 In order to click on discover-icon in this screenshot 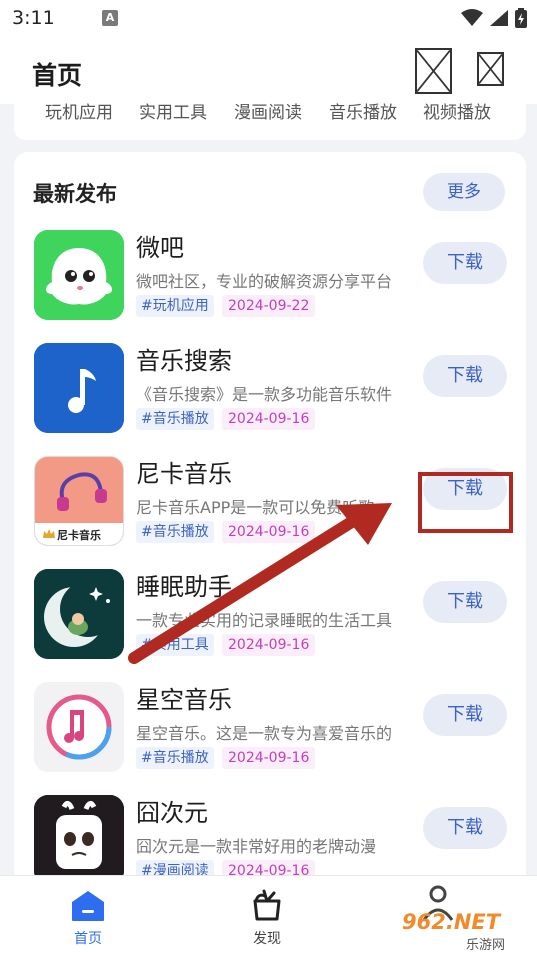, I will do `click(267, 905)`.